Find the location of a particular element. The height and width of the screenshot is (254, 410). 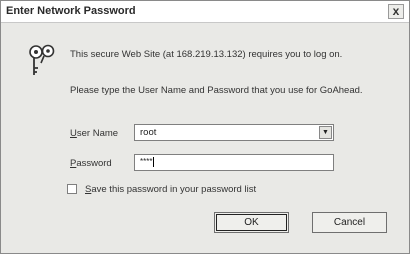

text-caret is located at coordinates (154, 162).